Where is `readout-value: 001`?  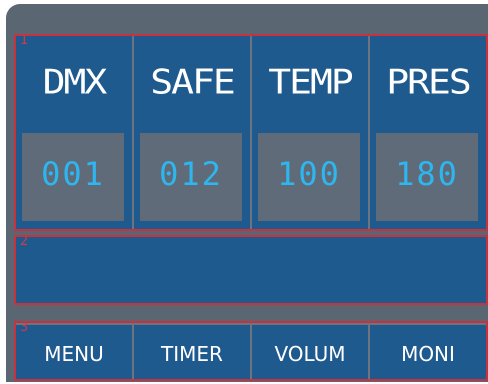
readout-value: 001 is located at coordinates (73, 174).